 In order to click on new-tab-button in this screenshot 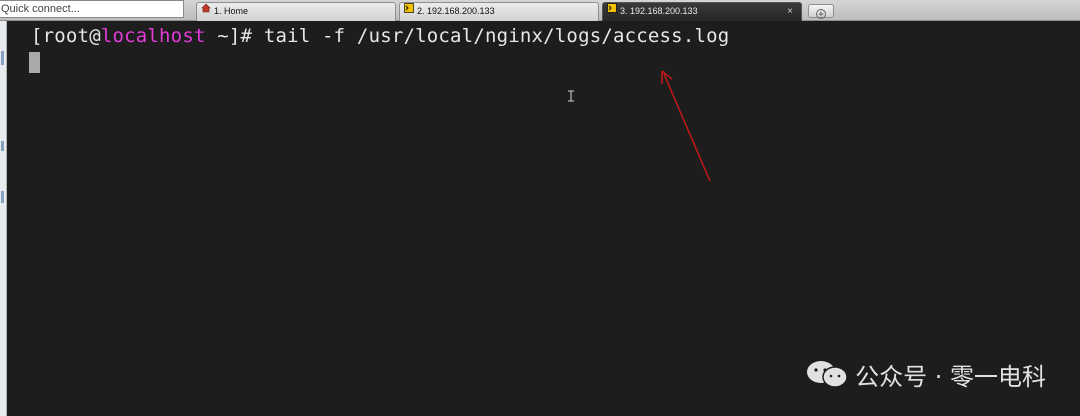, I will do `click(821, 11)`.